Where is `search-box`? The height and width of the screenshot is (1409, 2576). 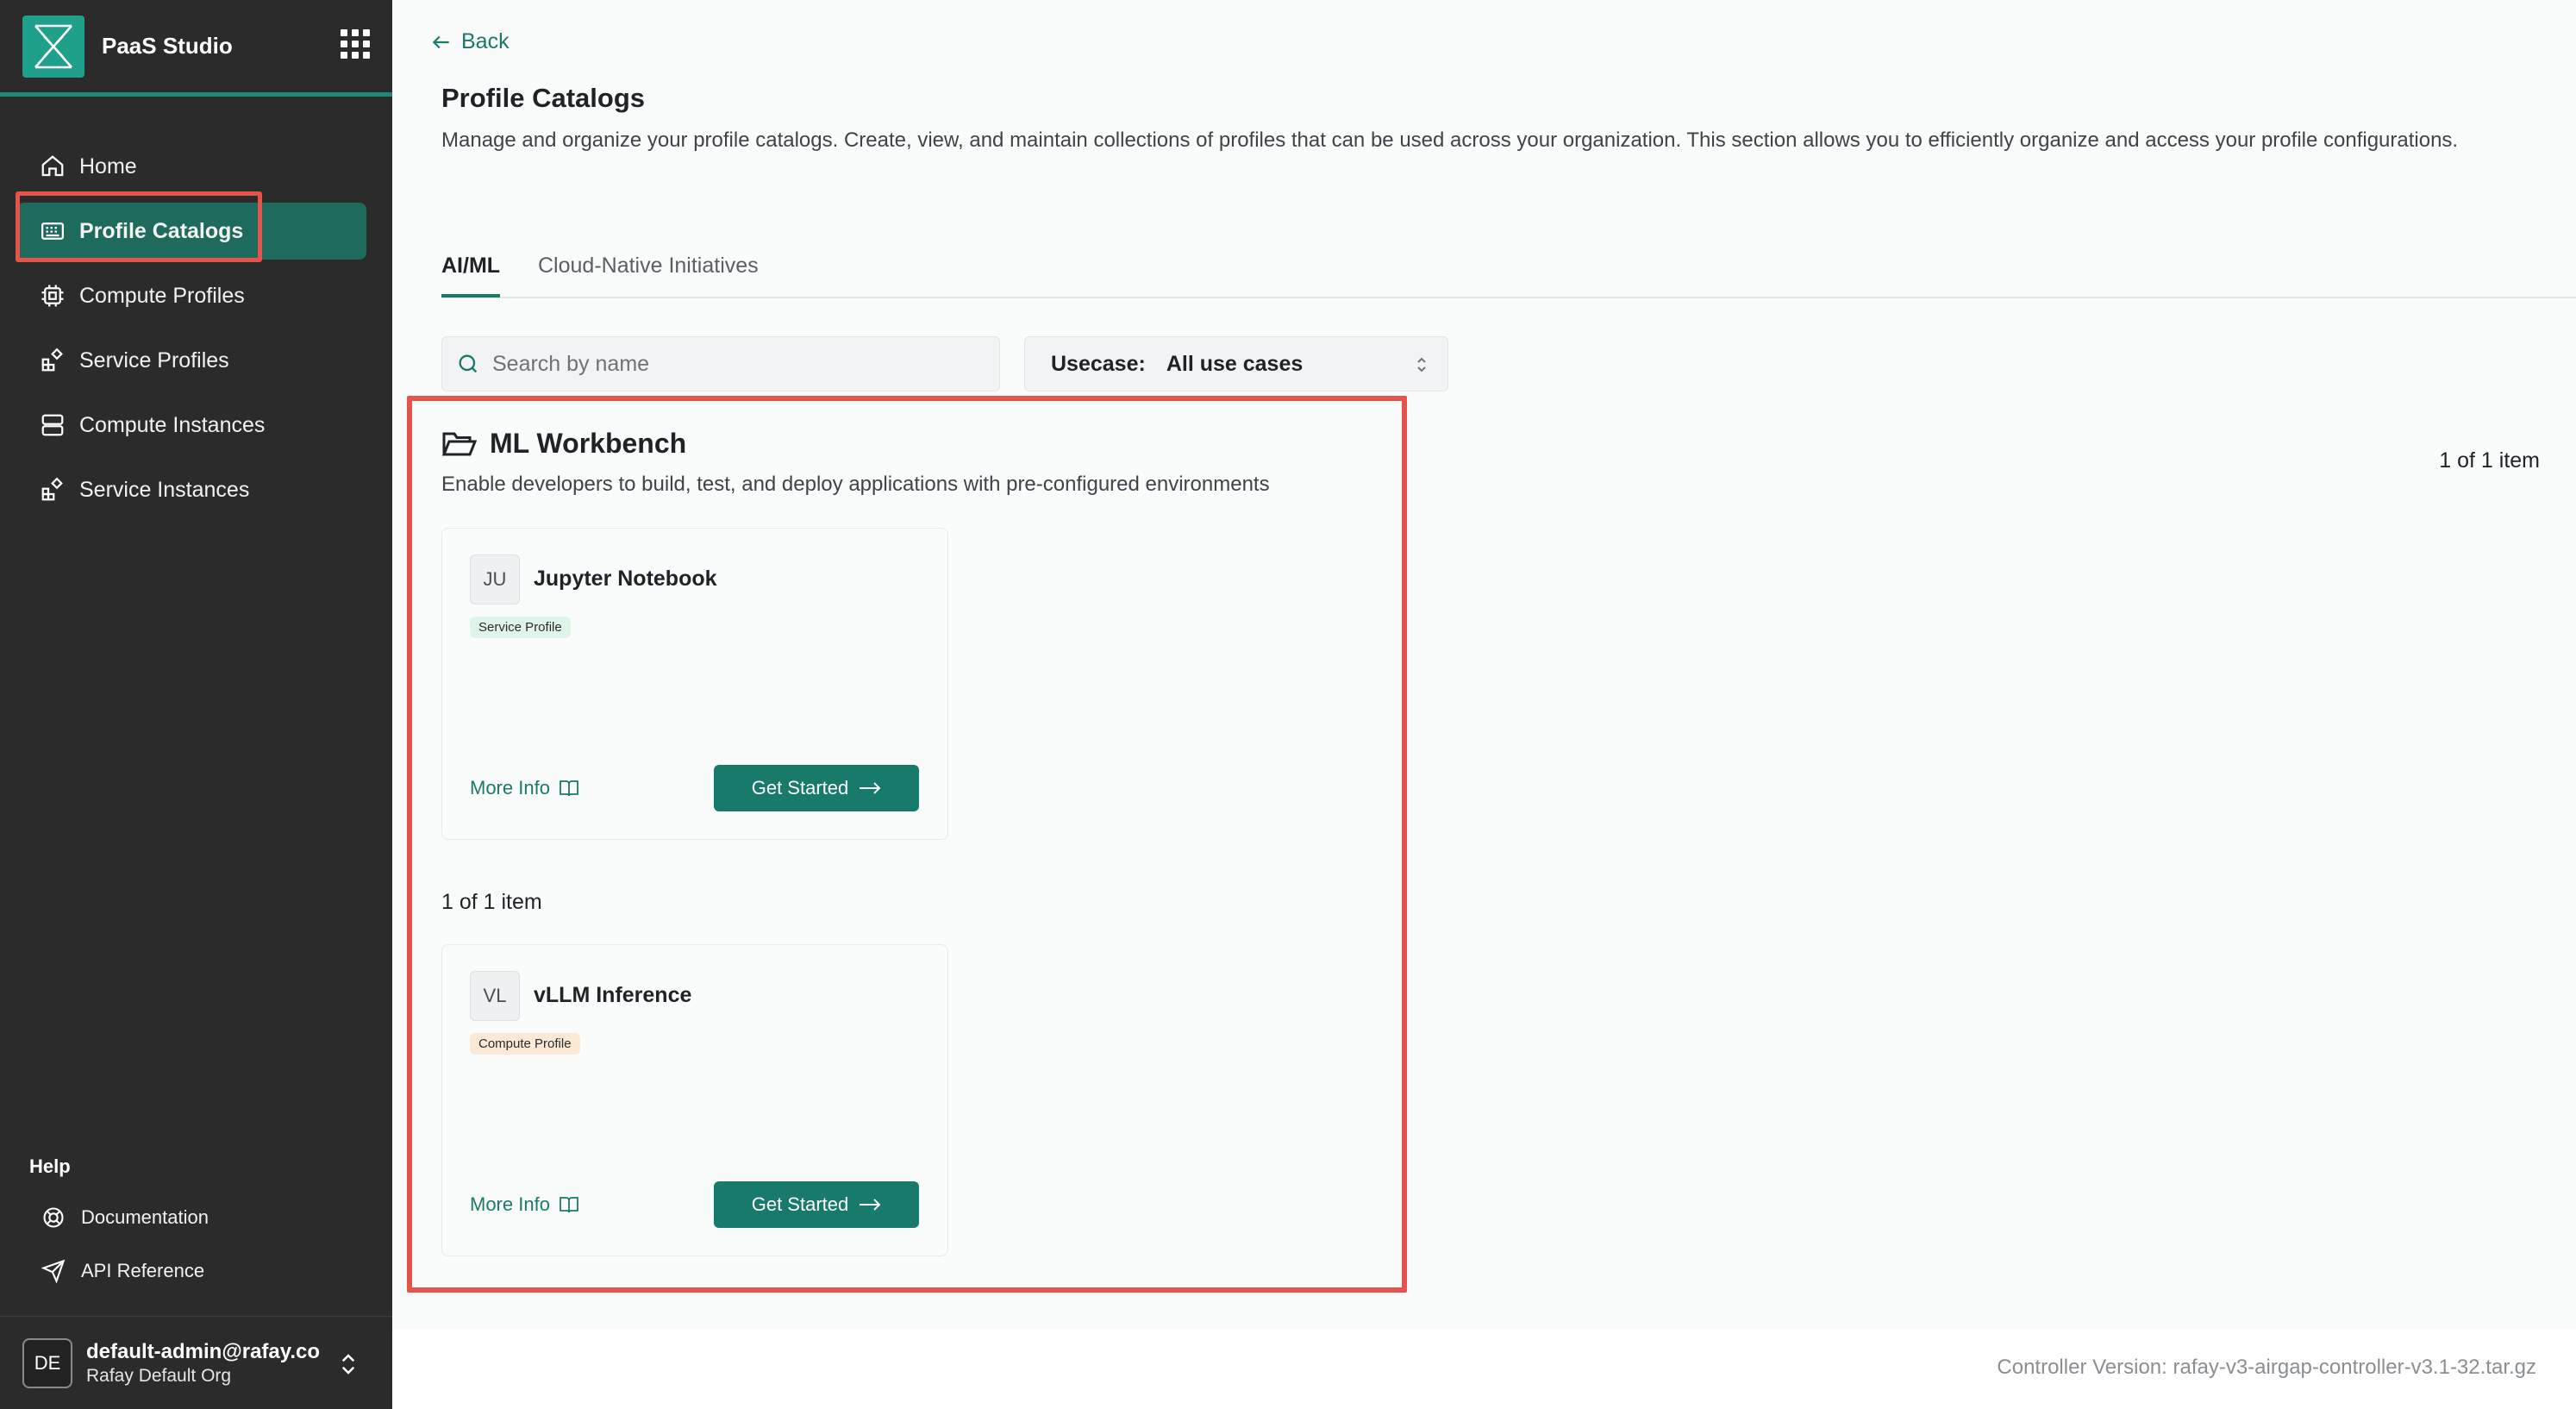
search-box is located at coordinates (721, 363).